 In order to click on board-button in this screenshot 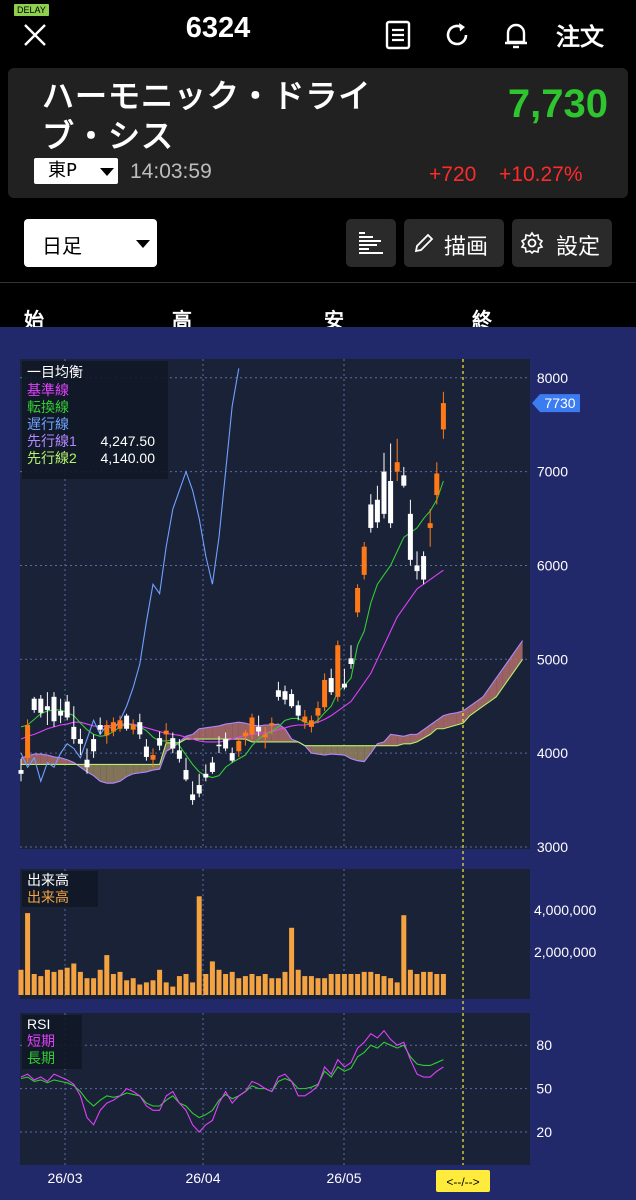, I will do `click(371, 243)`.